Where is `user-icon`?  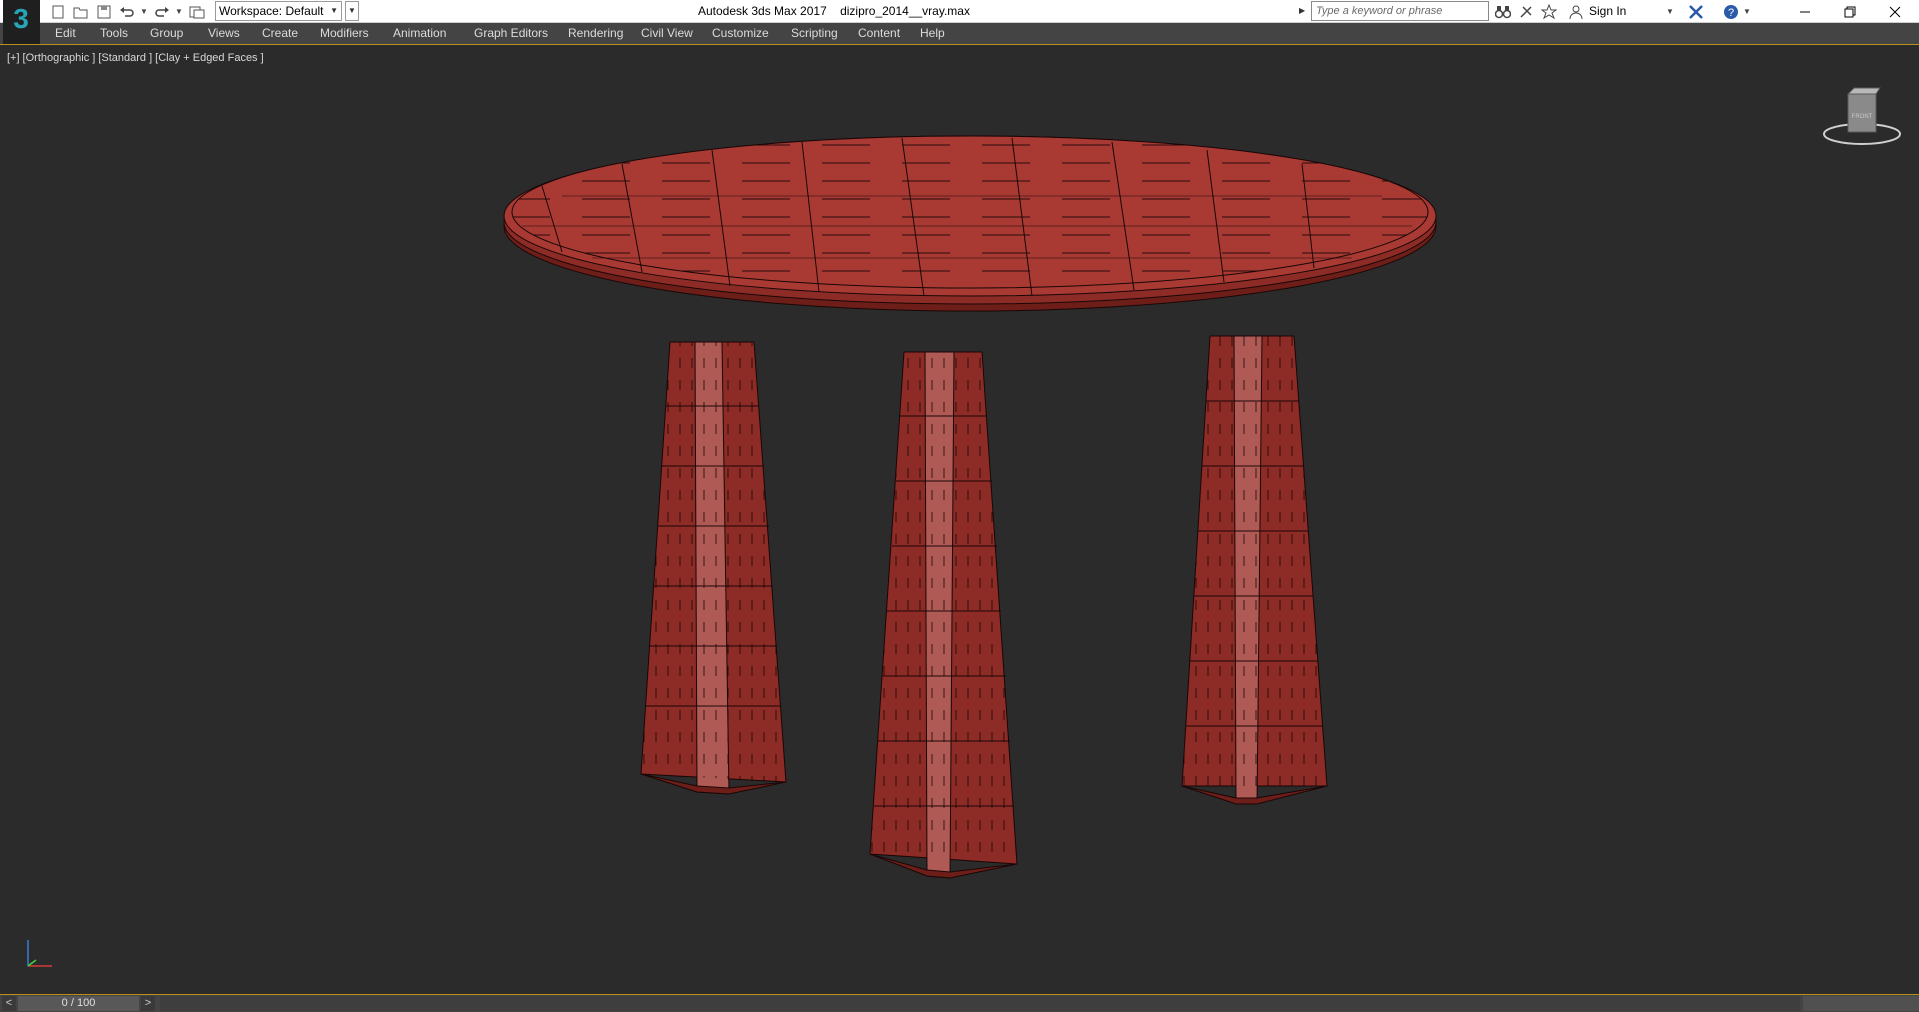
user-icon is located at coordinates (1576, 11).